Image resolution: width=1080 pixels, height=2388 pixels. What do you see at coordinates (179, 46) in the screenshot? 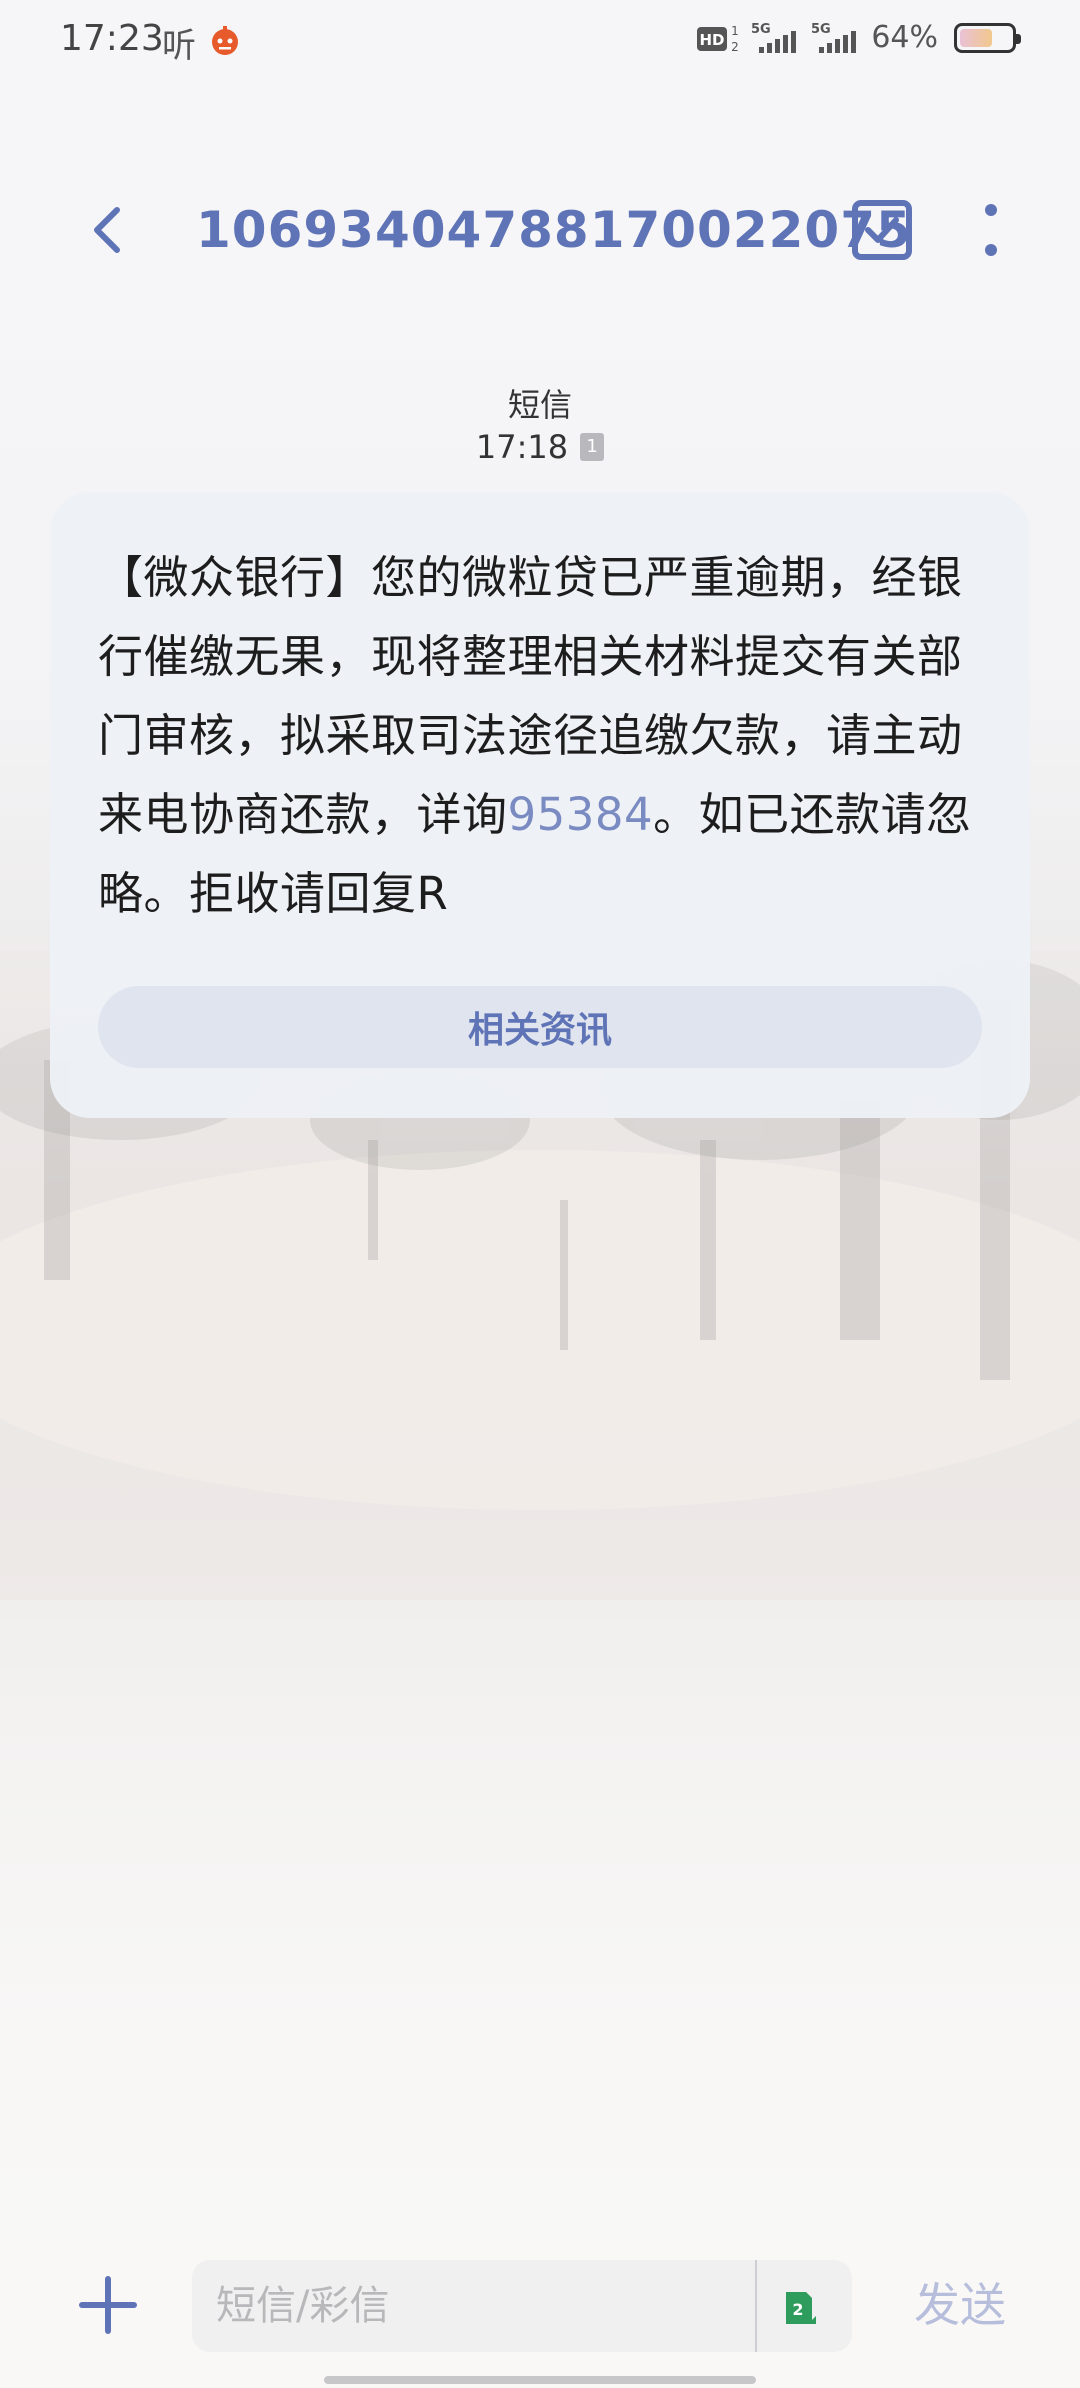
I see `ting-label: 听` at bounding box center [179, 46].